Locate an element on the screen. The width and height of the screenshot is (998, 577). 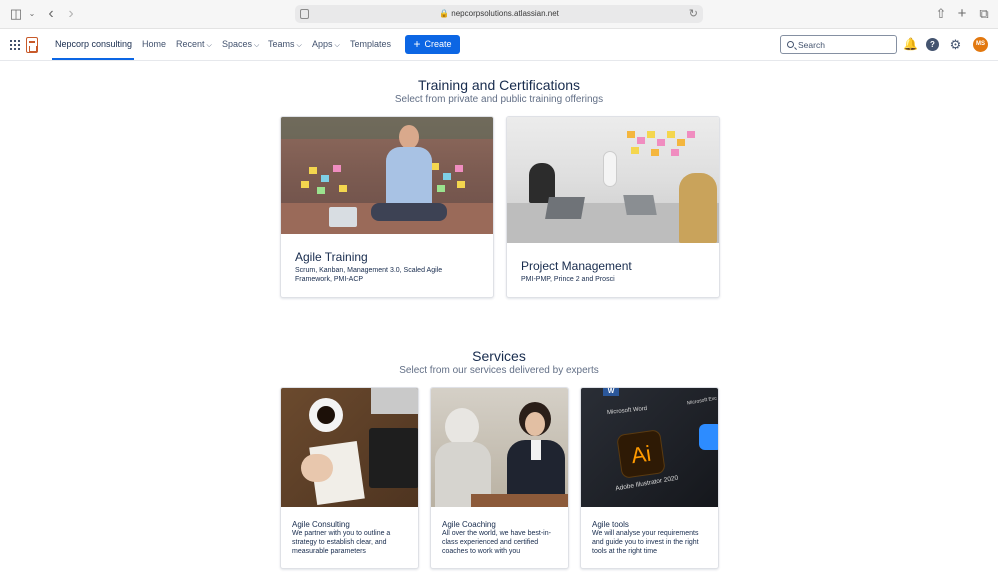
url-text: 🔒 nepcorpsolutions.atlassian.net is located at coordinates (499, 13).